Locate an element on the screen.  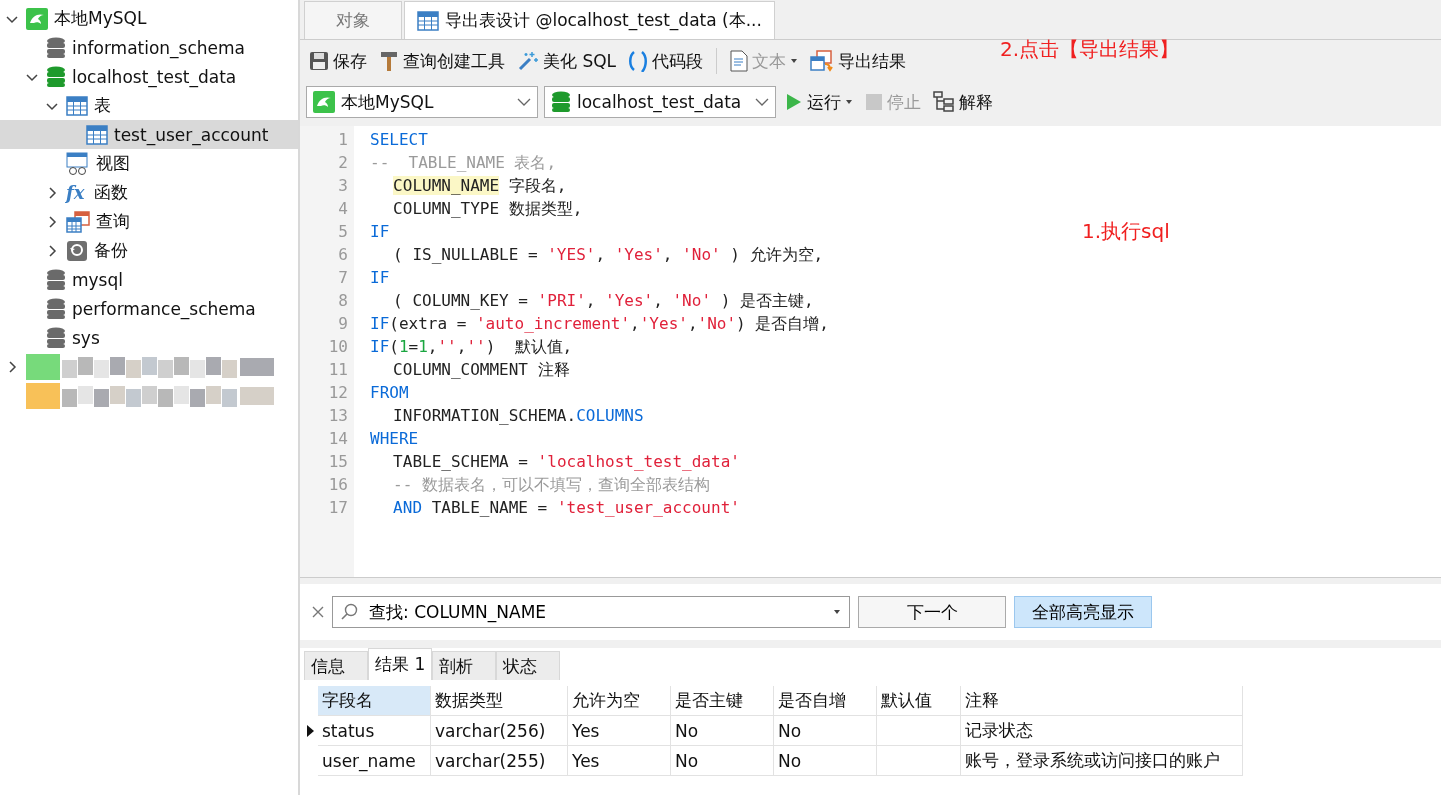
stop-icon is located at coordinates (874, 102).